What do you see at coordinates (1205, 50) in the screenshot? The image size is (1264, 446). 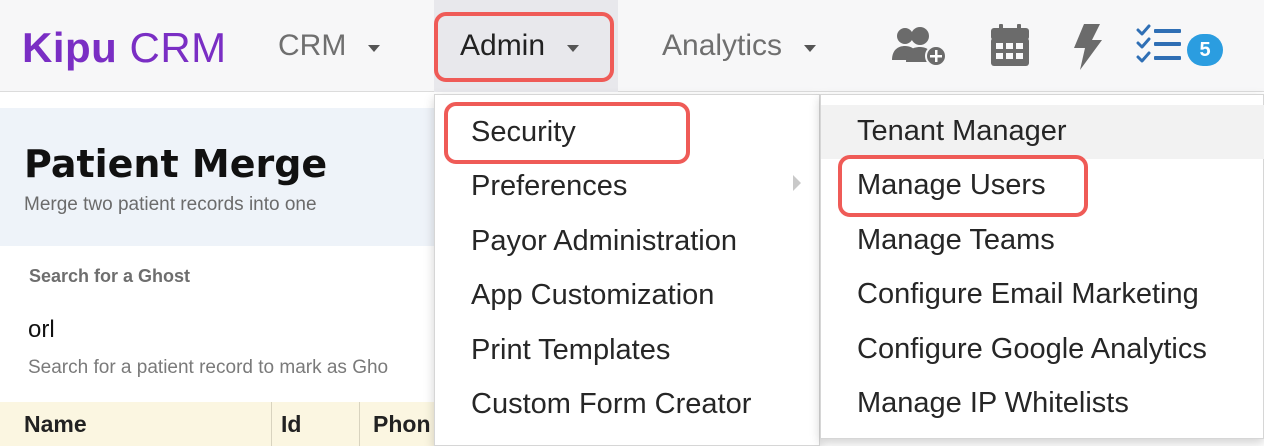 I see `task-count-badge: 5` at bounding box center [1205, 50].